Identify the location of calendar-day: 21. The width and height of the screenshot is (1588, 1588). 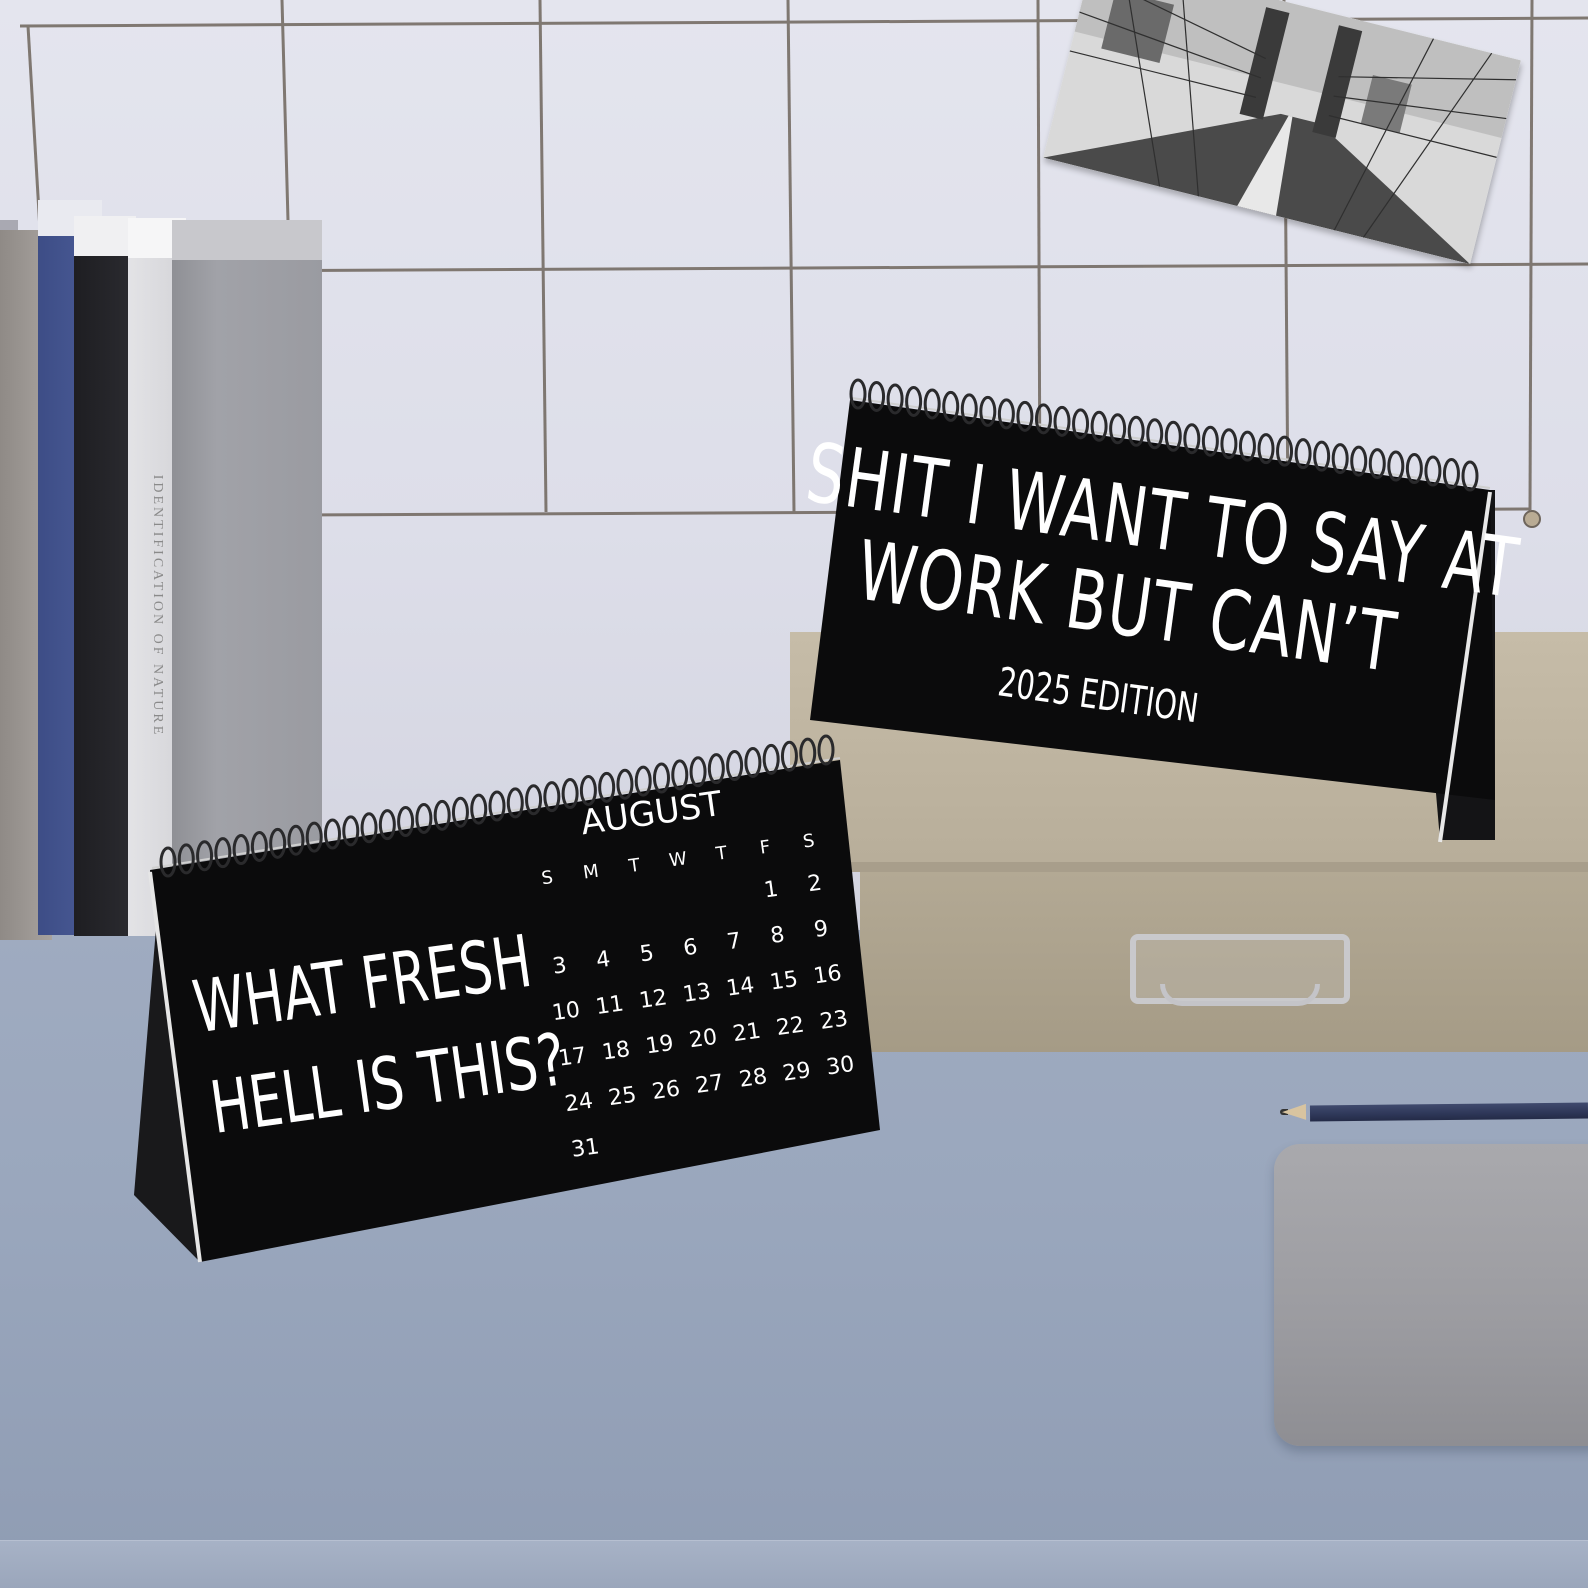
(746, 1033).